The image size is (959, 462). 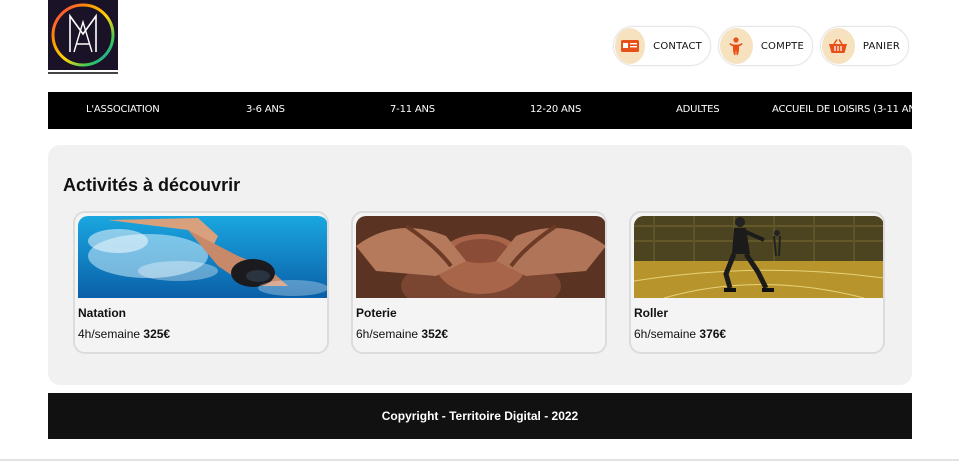 I want to click on cart-button: PANIER, so click(x=864, y=46).